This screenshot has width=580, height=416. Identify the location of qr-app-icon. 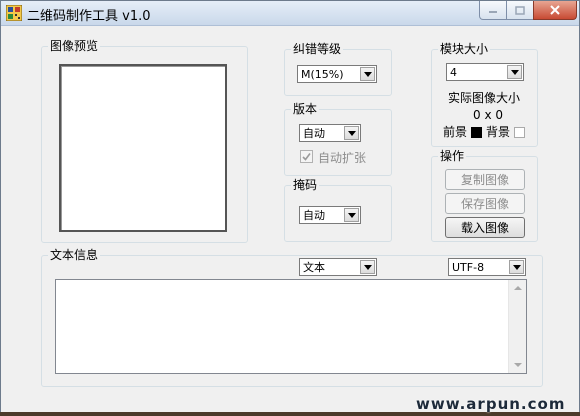
(14, 13).